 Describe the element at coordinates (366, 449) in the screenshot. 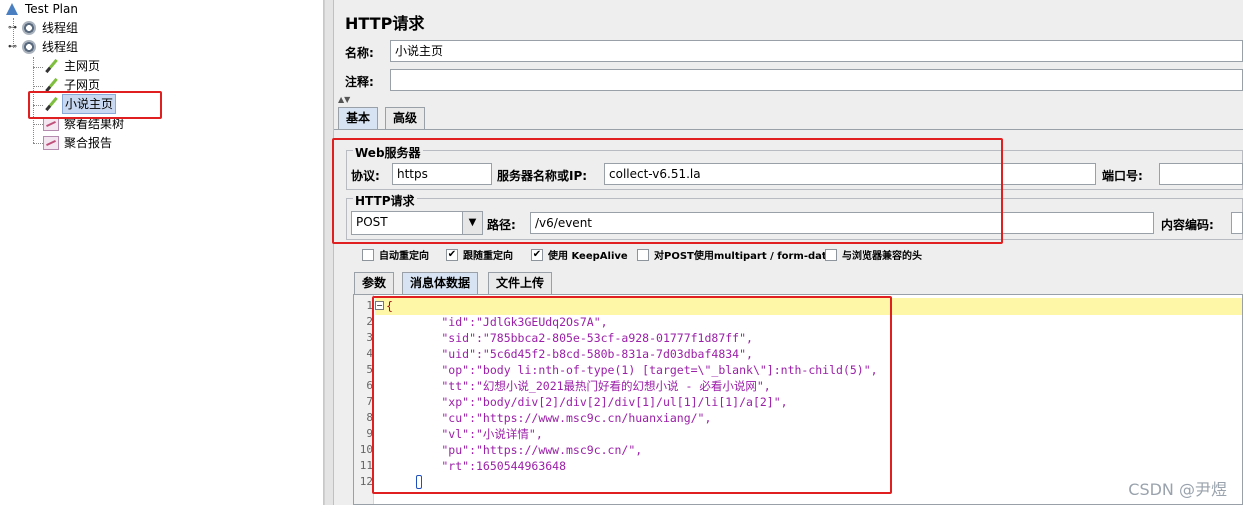

I see `line-number: 10` at that location.